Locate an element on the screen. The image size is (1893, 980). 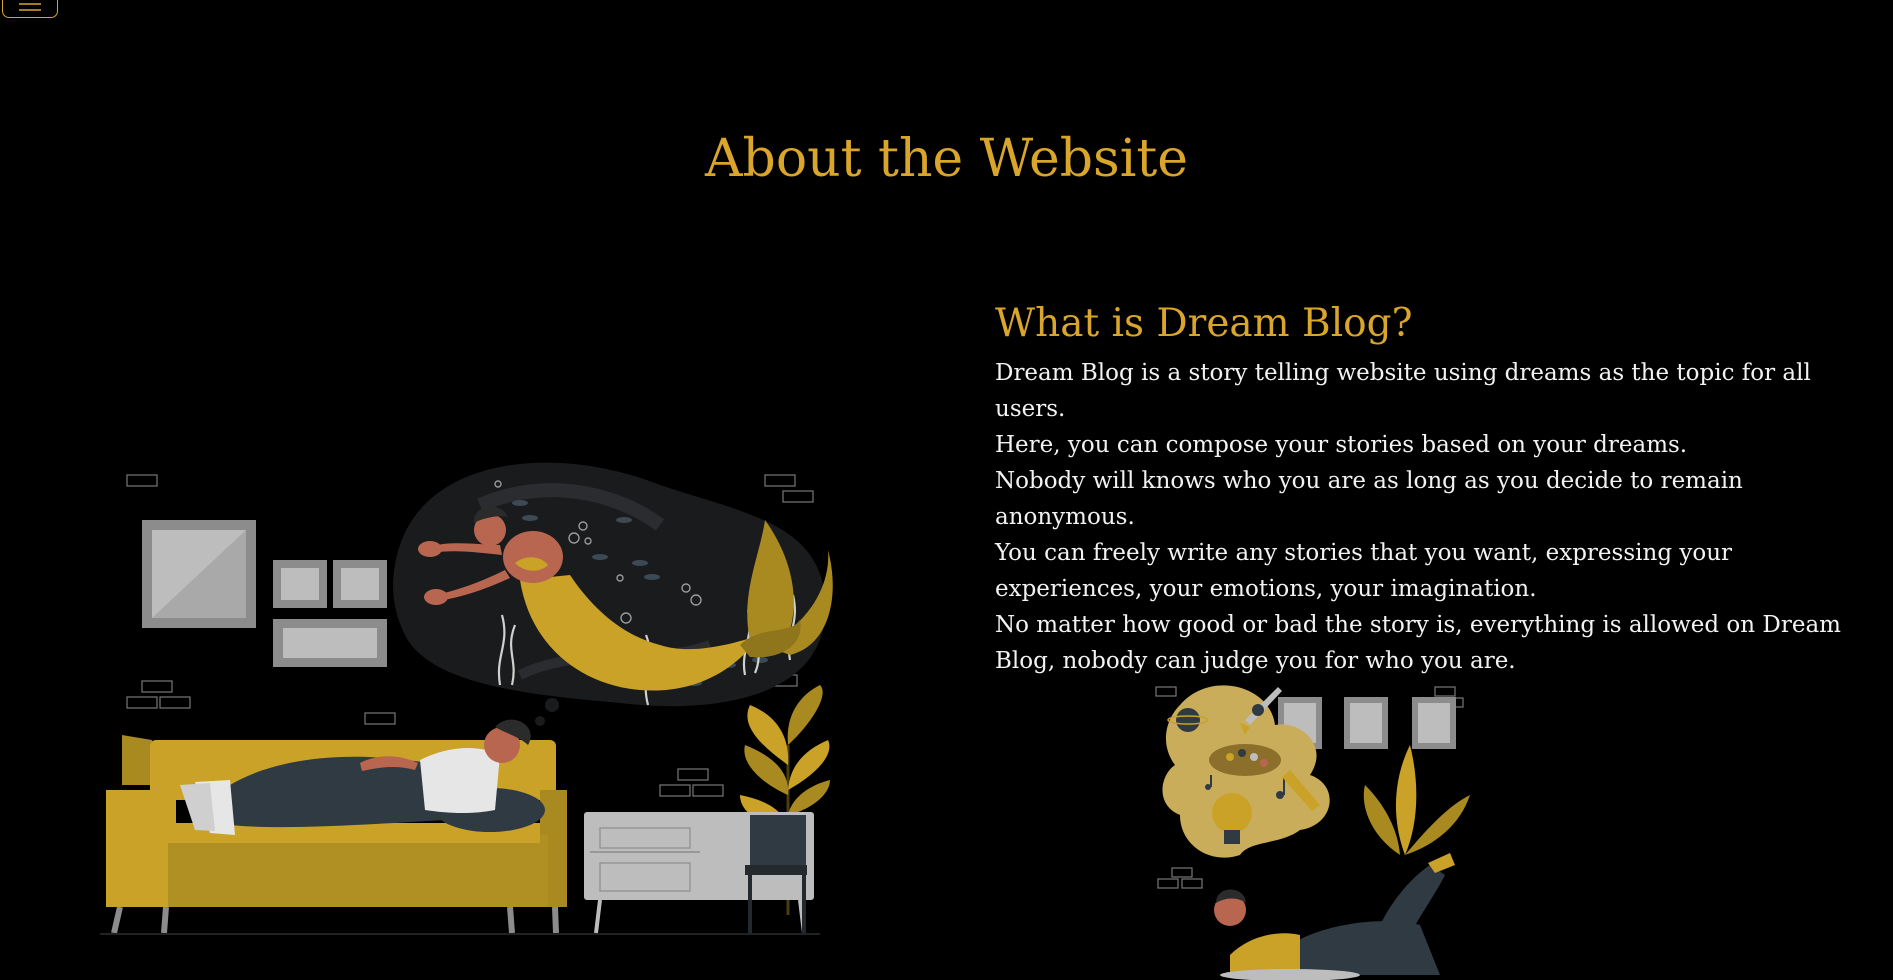
hamburger-menu-icon is located at coordinates (30, 7).